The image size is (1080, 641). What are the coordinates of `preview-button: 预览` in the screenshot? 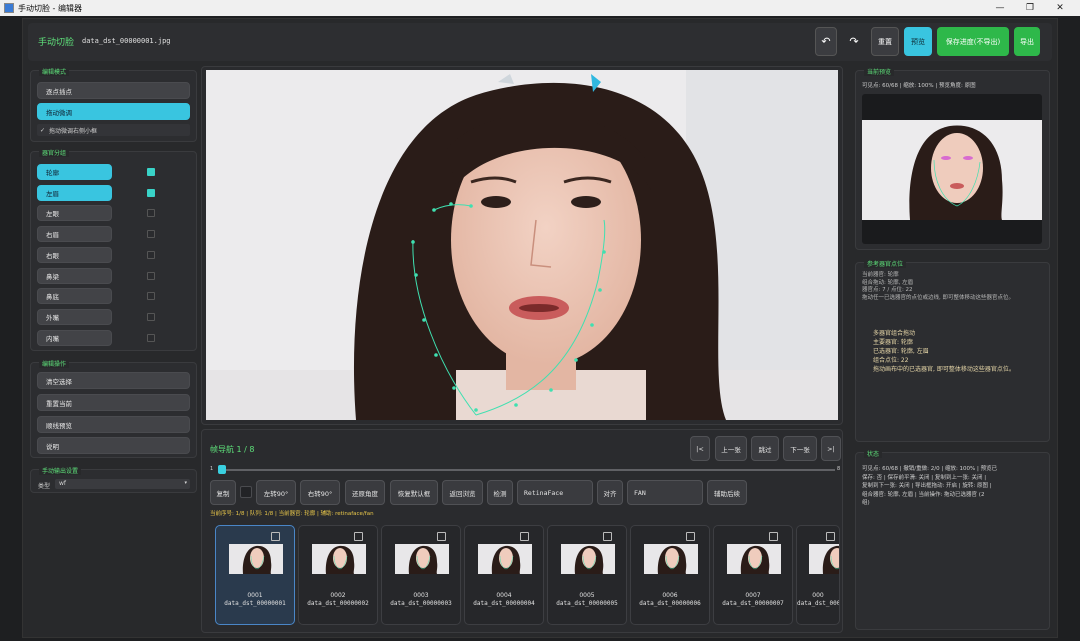 It's located at (918, 41).